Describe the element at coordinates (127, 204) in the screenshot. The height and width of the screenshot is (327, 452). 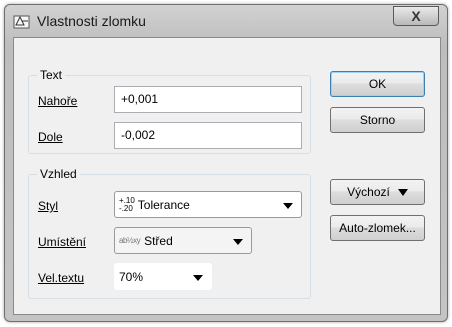
I see `tolerance-stack-icon: +.10 -.20` at that location.